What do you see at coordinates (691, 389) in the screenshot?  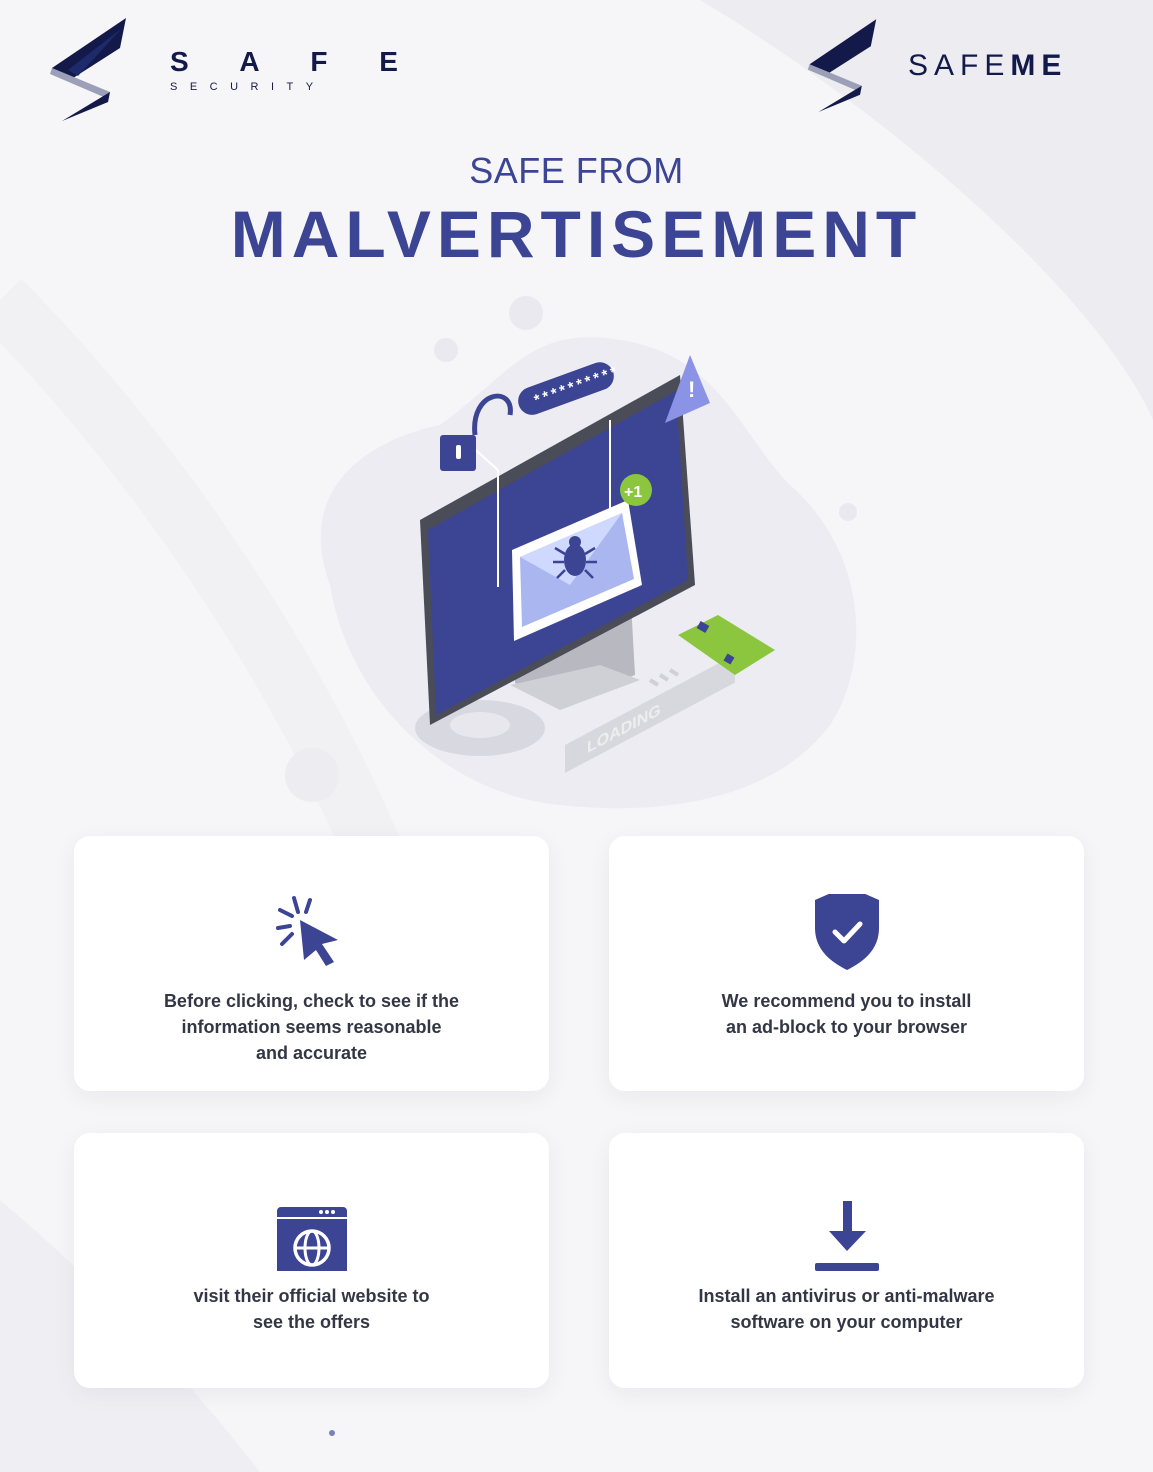 I see `warning-glyph: !` at bounding box center [691, 389].